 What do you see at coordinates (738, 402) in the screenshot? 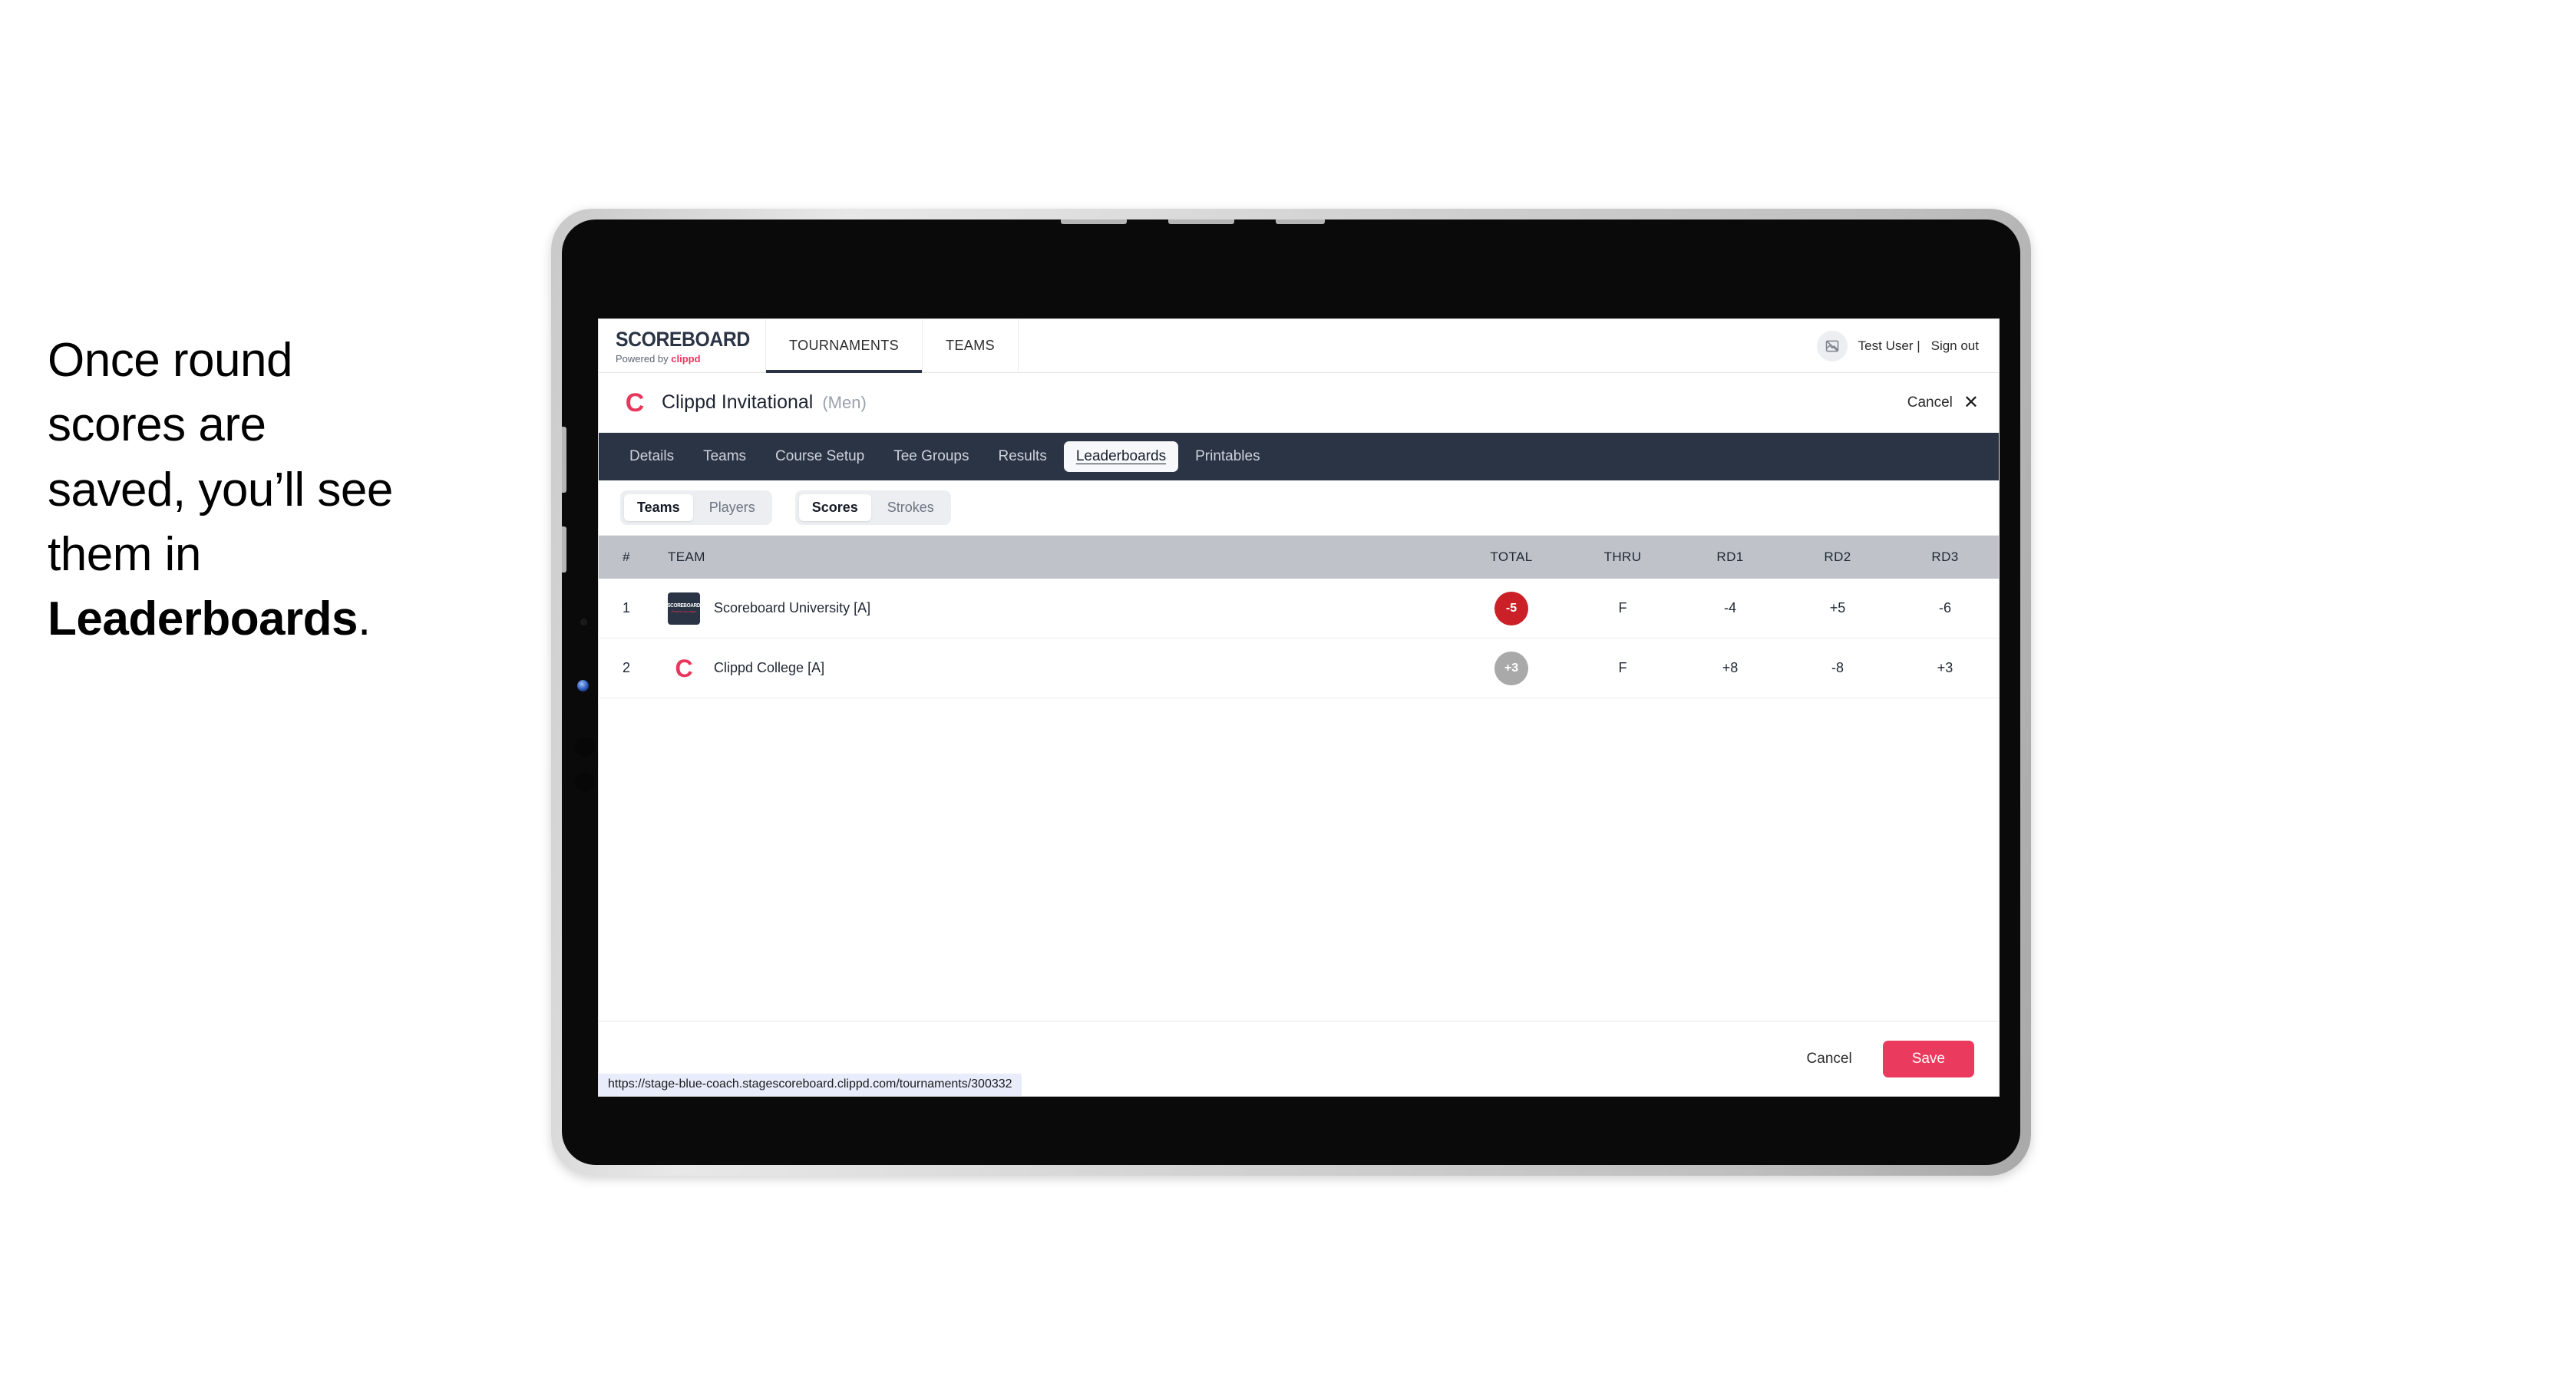
I see `tournament-title: Clippd Invitational` at bounding box center [738, 402].